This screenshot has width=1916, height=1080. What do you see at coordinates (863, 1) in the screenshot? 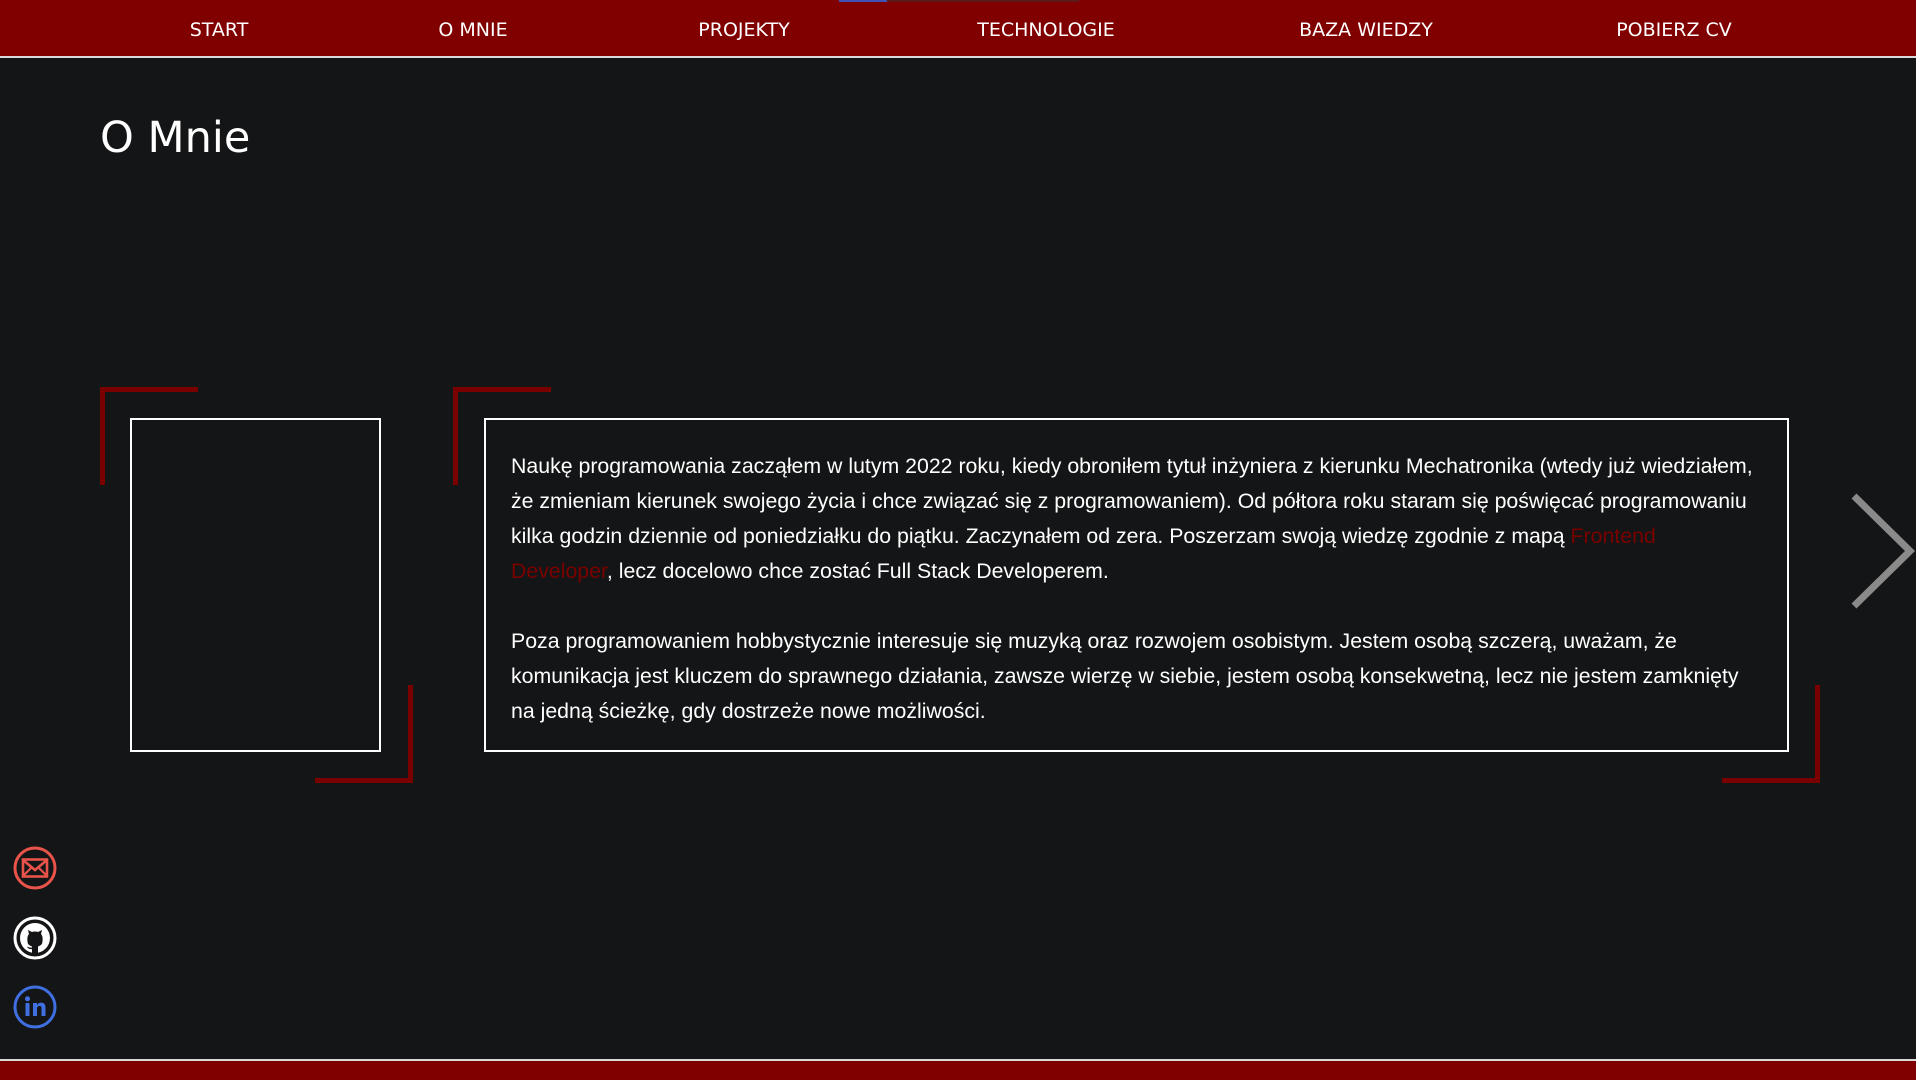
I see `scroll-progress-fill` at bounding box center [863, 1].